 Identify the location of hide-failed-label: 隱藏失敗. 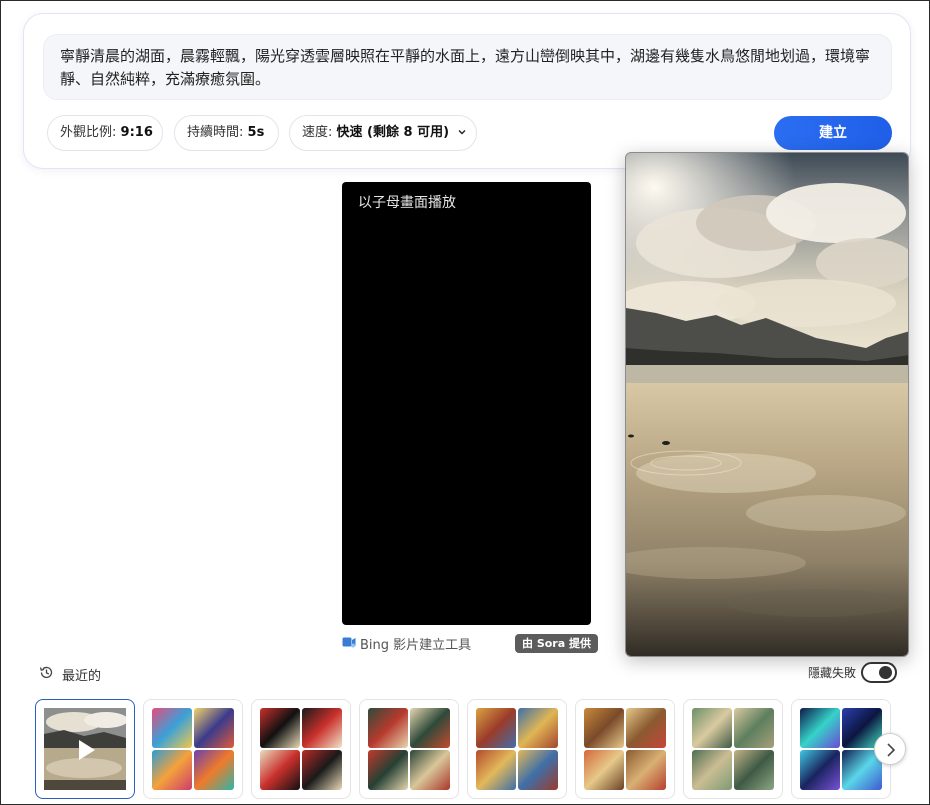
(832, 673).